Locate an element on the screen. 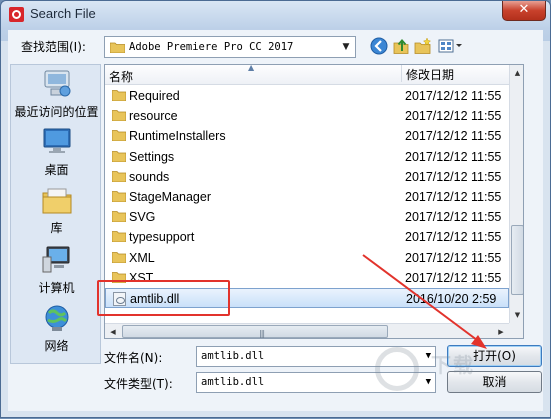 Image resolution: width=551 pixels, height=419 pixels. place-label: 网络 is located at coordinates (56, 346).